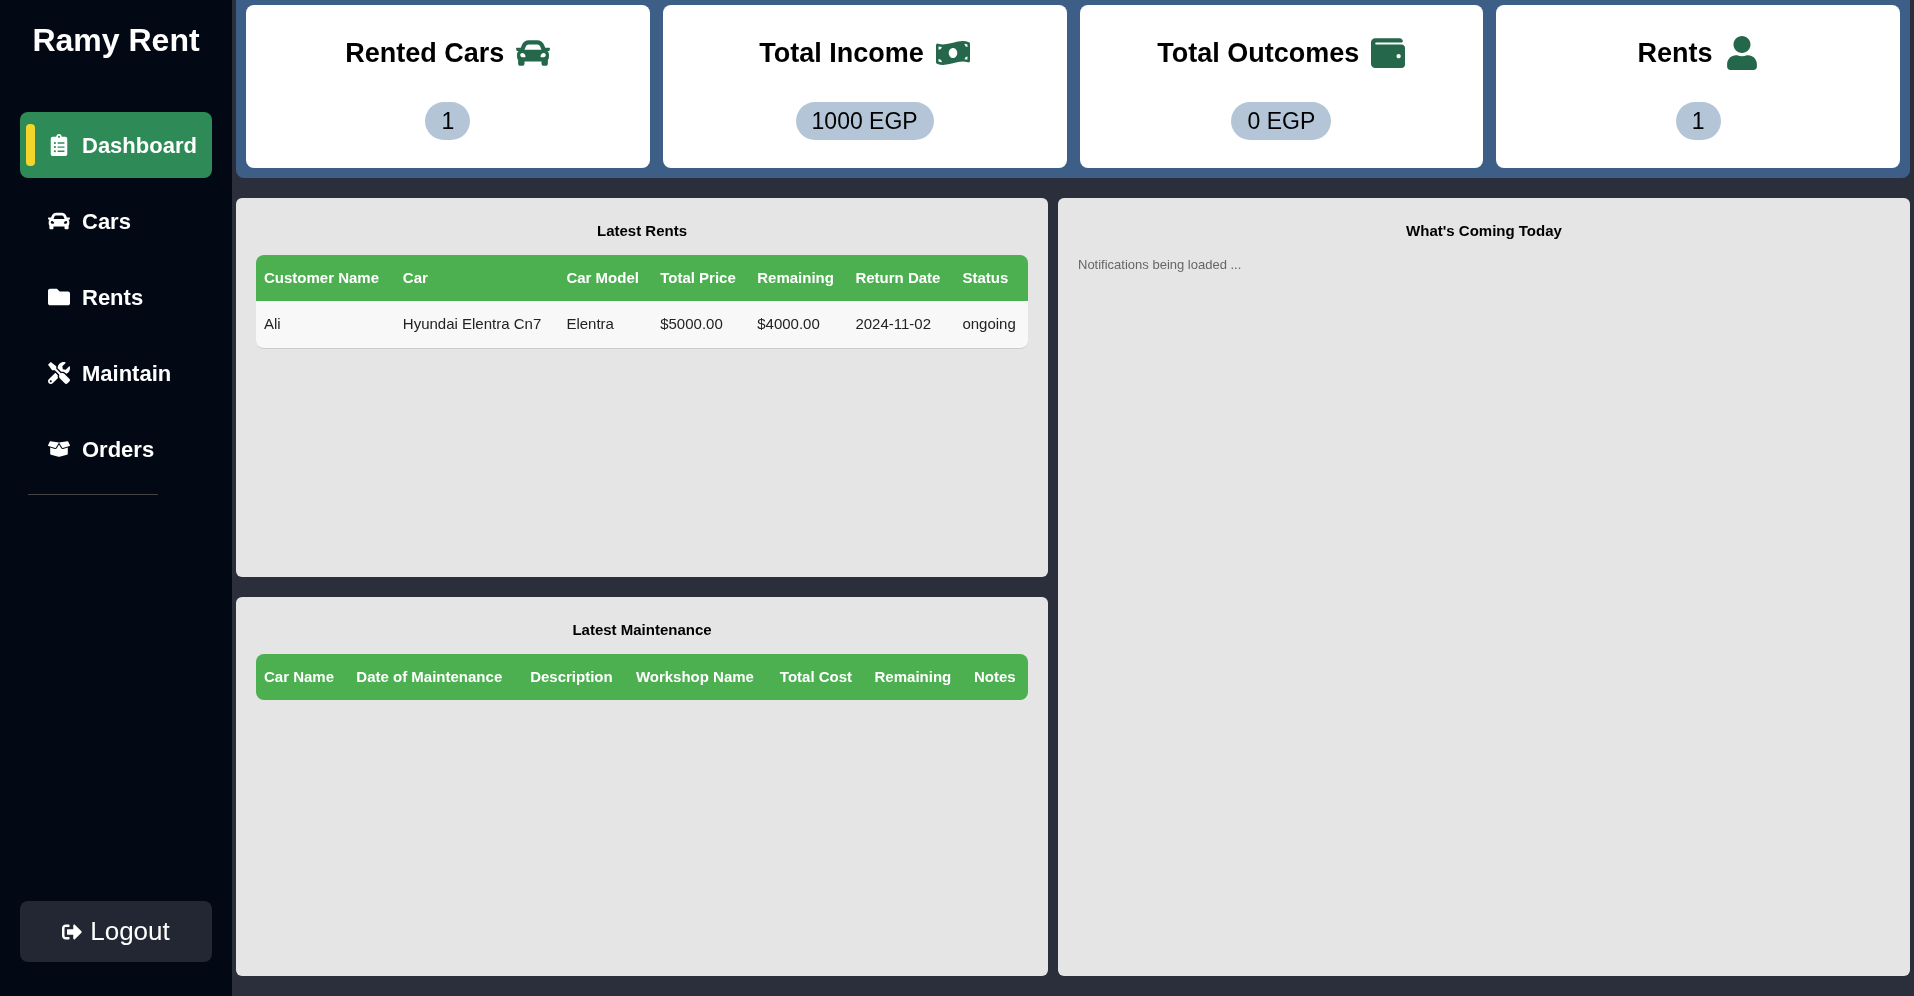 The height and width of the screenshot is (996, 1914). I want to click on table-cell: ongoing, so click(991, 325).